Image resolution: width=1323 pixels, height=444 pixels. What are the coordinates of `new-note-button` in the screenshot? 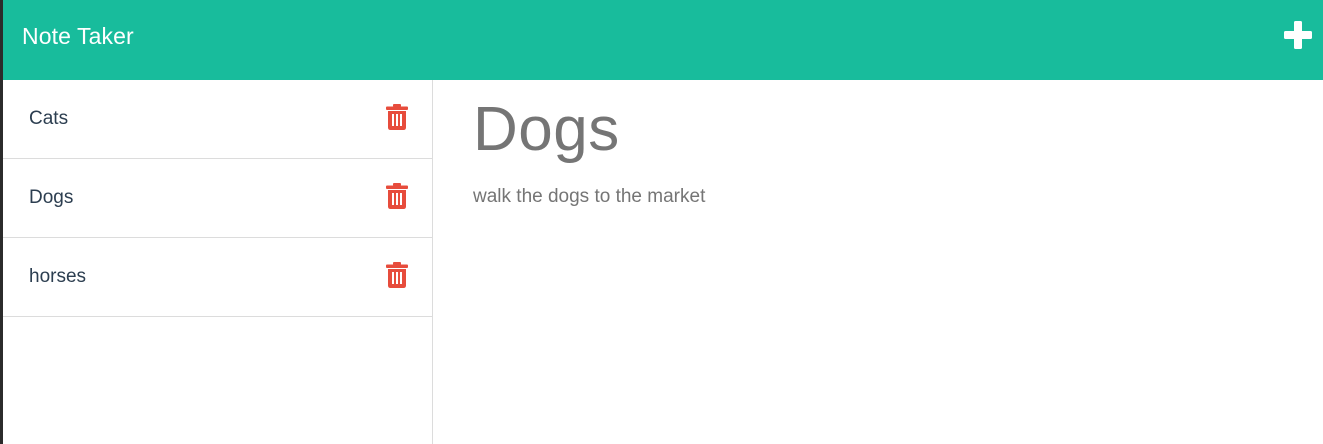 It's located at (1298, 35).